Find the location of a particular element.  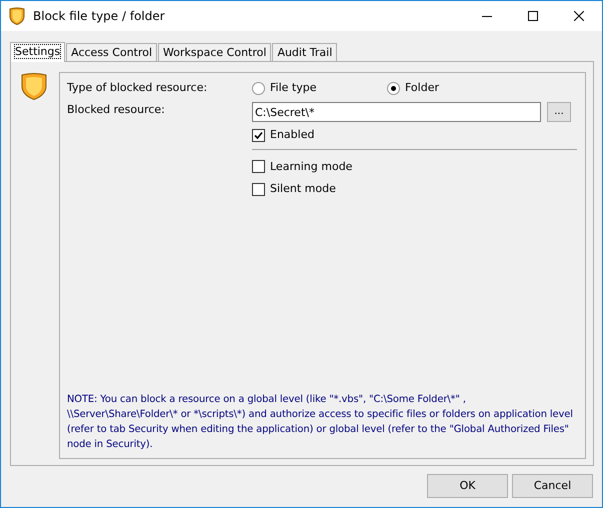

close-icon is located at coordinates (579, 16).